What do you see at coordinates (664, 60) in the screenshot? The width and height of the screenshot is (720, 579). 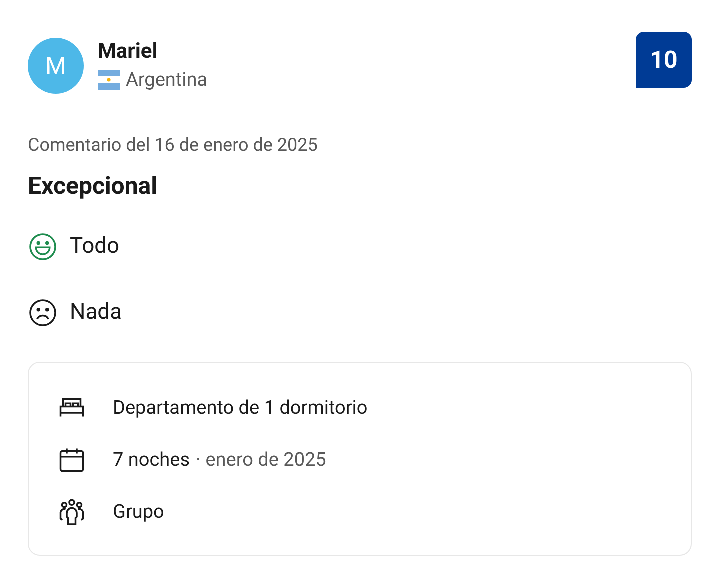 I see `score-badge: 10` at bounding box center [664, 60].